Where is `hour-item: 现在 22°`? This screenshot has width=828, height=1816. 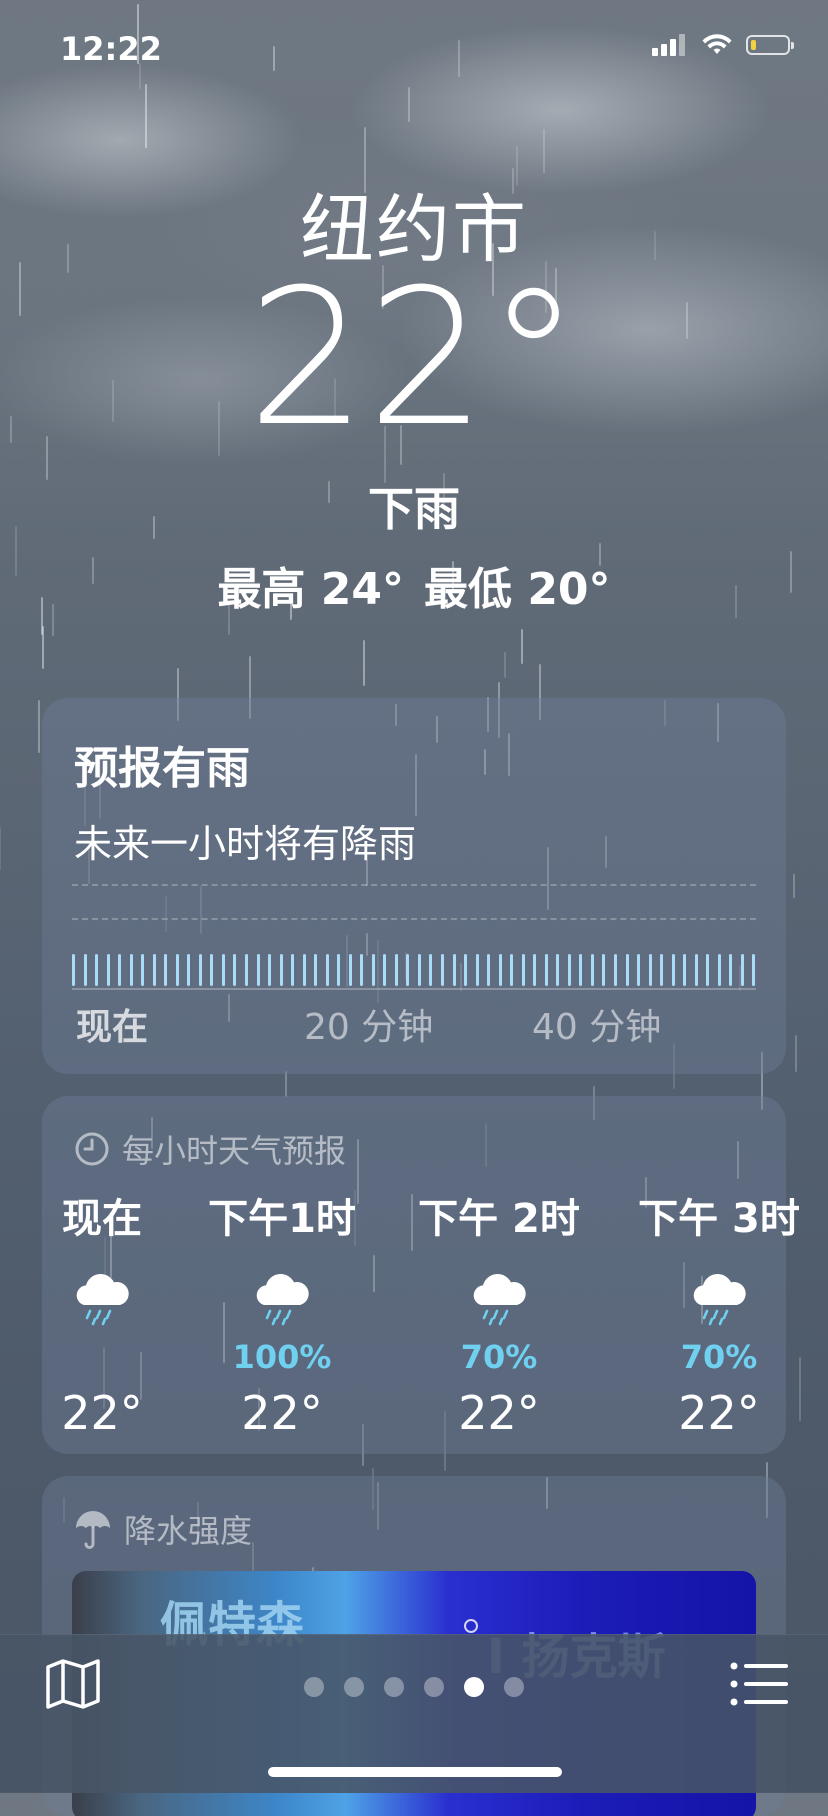
hour-item: 现在 22° is located at coordinates (102, 1313).